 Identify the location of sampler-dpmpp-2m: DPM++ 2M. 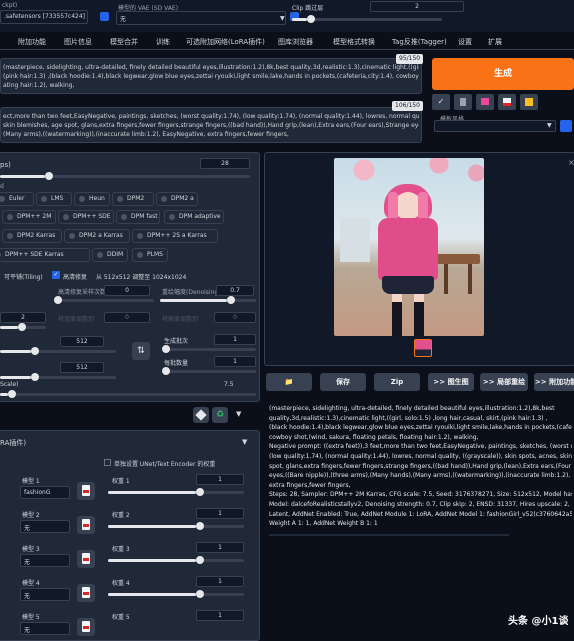
(29, 217).